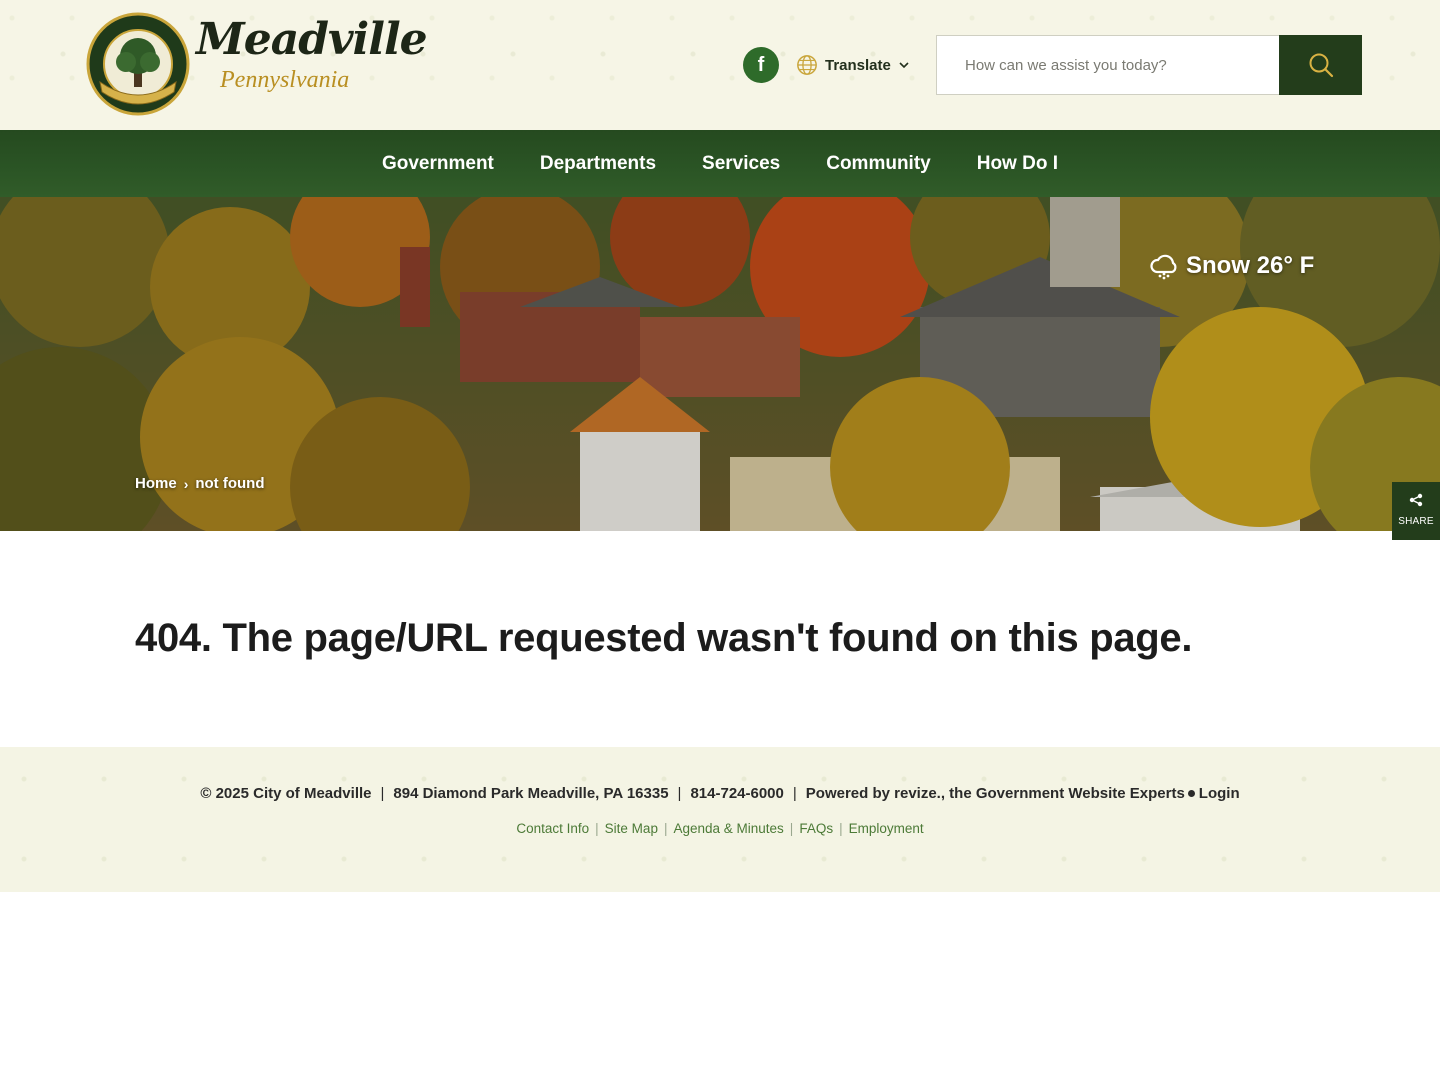 This screenshot has width=1440, height=1080. What do you see at coordinates (438, 163) in the screenshot?
I see `nav-item-government: Government` at bounding box center [438, 163].